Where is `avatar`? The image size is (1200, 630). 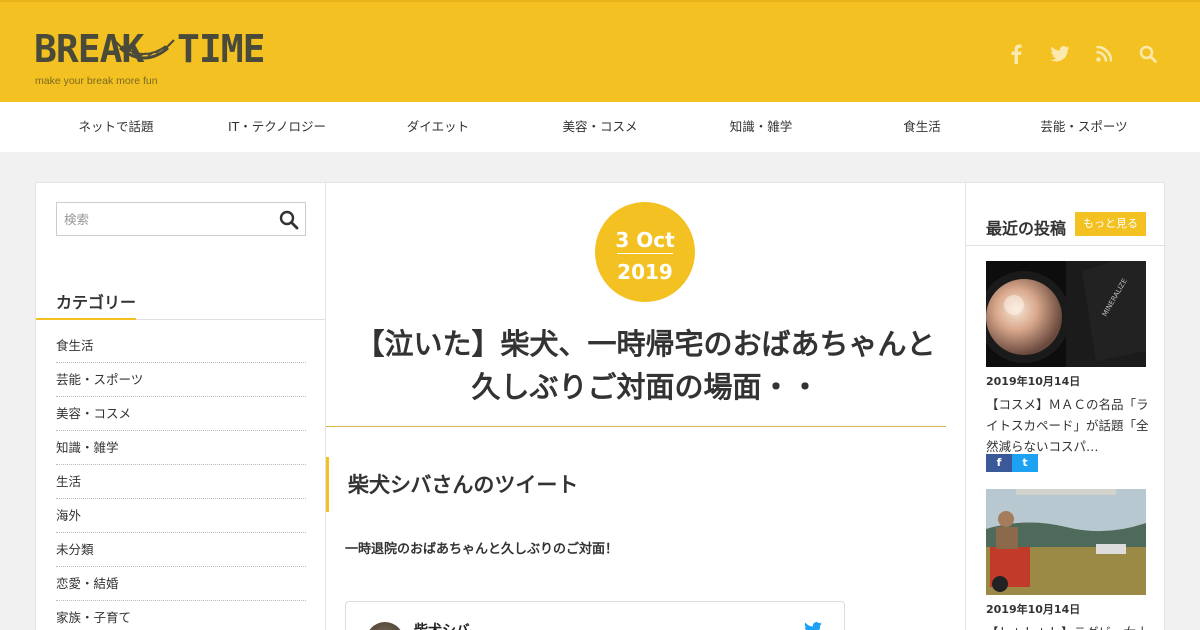
avatar is located at coordinates (385, 626).